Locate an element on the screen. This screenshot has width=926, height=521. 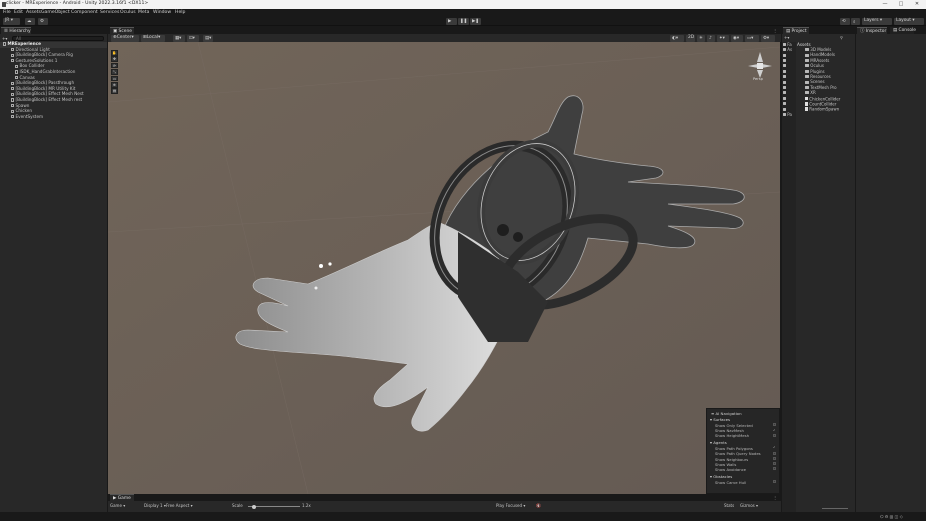
project-item: Resources is located at coordinates (818, 77).